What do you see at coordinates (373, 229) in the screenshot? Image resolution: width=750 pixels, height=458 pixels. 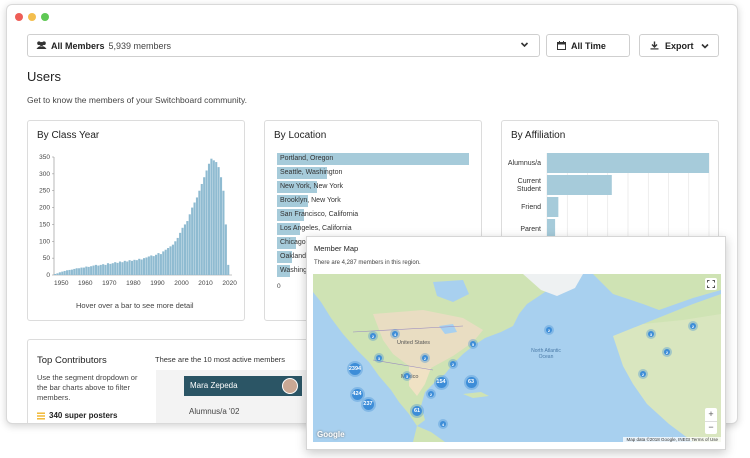 I see `location-bar: Los Angeles, California` at bounding box center [373, 229].